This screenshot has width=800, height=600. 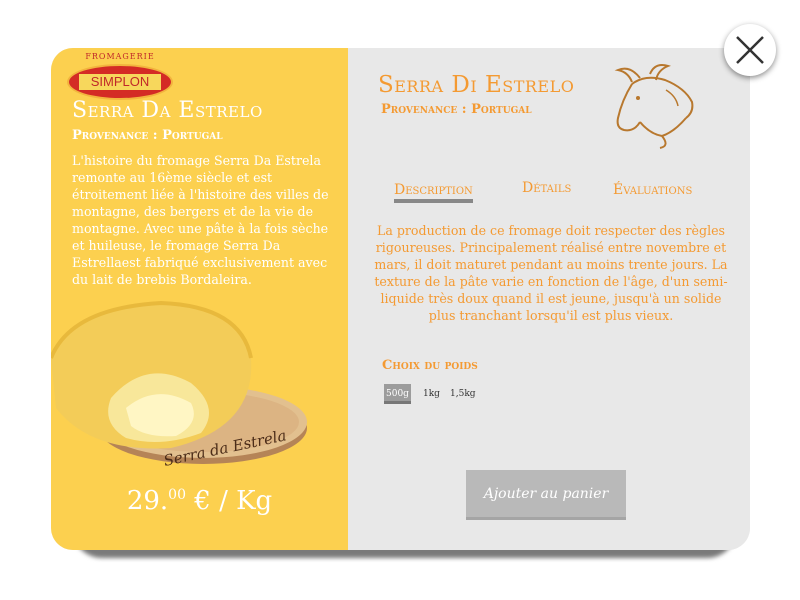 I want to click on weight-option-1-5kg: 1,5kg, so click(x=463, y=394).